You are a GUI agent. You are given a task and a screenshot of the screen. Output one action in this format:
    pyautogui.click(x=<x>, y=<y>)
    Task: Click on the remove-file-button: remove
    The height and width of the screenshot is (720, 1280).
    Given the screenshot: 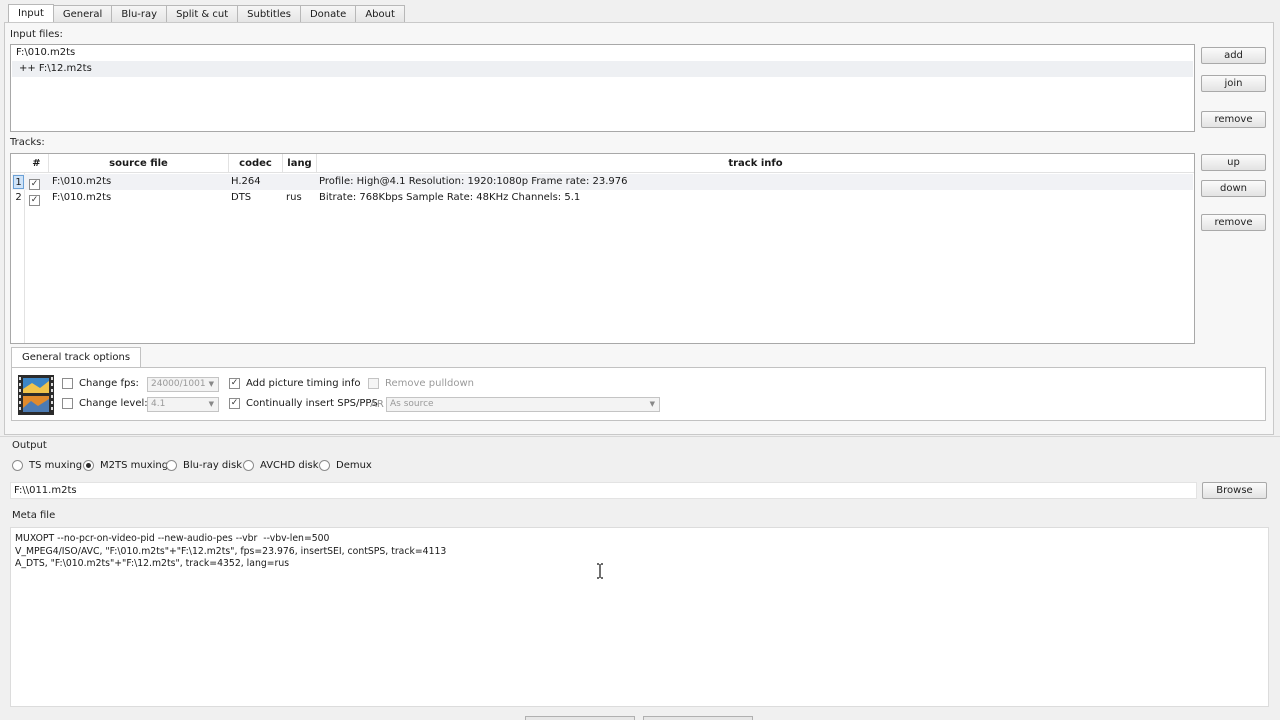 What is the action you would take?
    pyautogui.click(x=1233, y=119)
    